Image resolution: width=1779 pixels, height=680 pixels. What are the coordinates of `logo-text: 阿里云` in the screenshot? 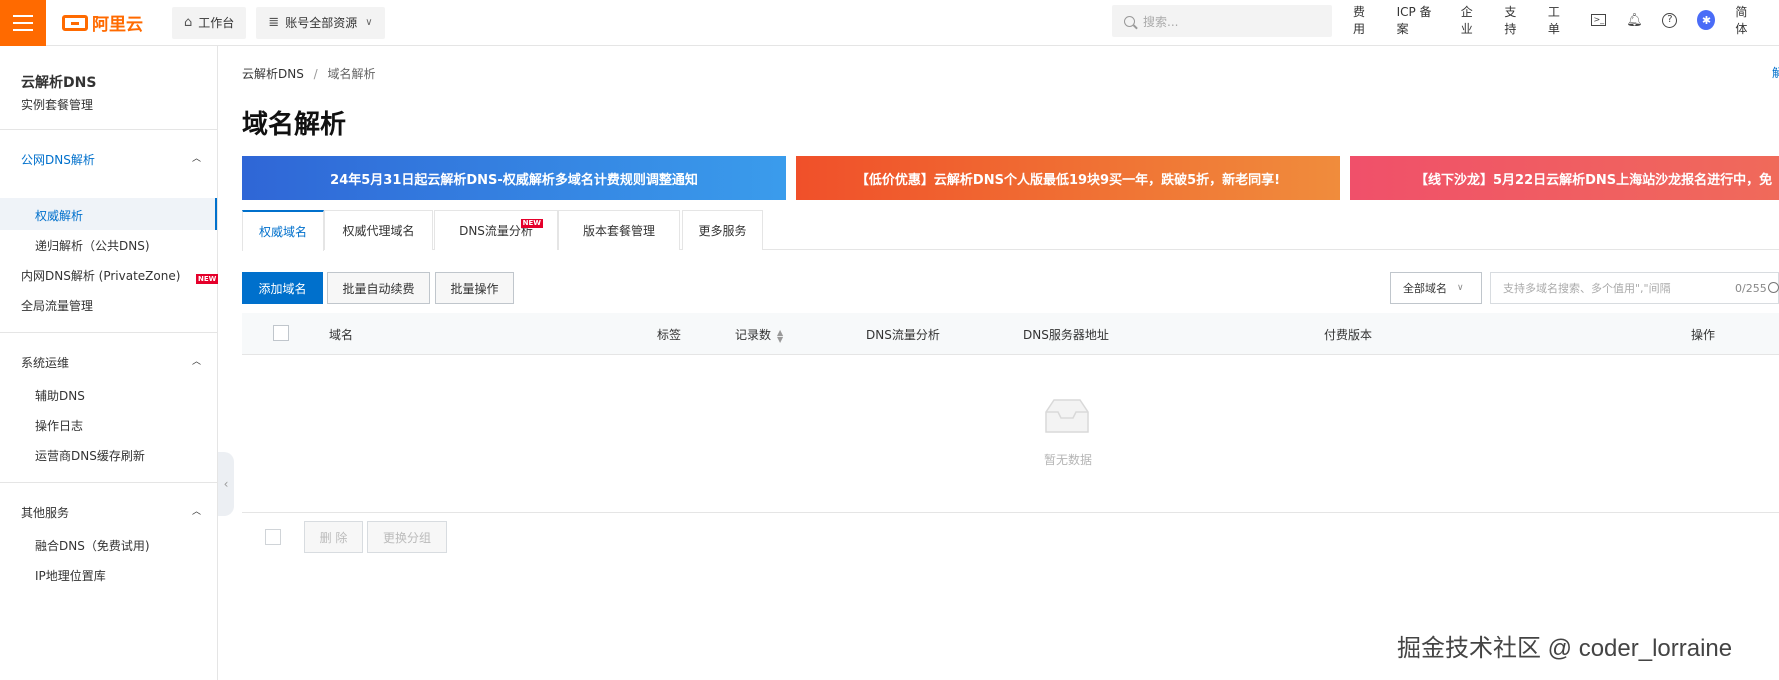 It's located at (117, 25).